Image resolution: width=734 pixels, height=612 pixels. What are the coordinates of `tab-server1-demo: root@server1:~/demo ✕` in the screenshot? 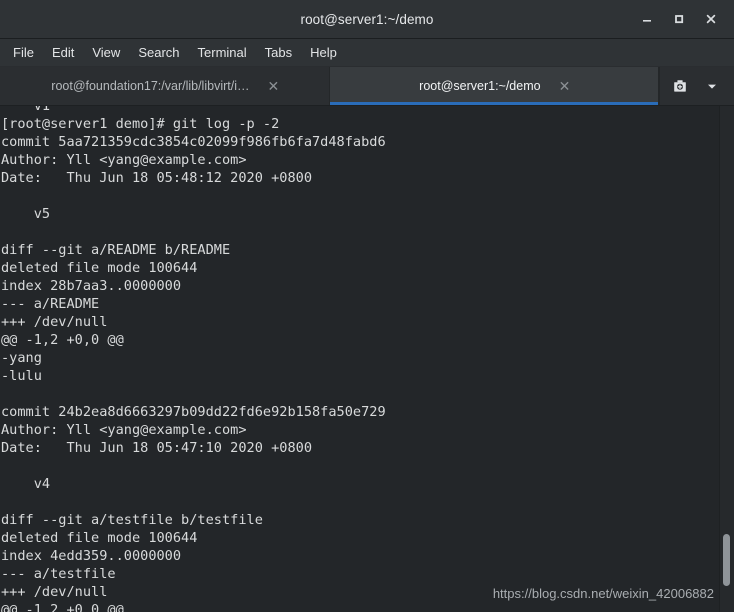 It's located at (494, 86).